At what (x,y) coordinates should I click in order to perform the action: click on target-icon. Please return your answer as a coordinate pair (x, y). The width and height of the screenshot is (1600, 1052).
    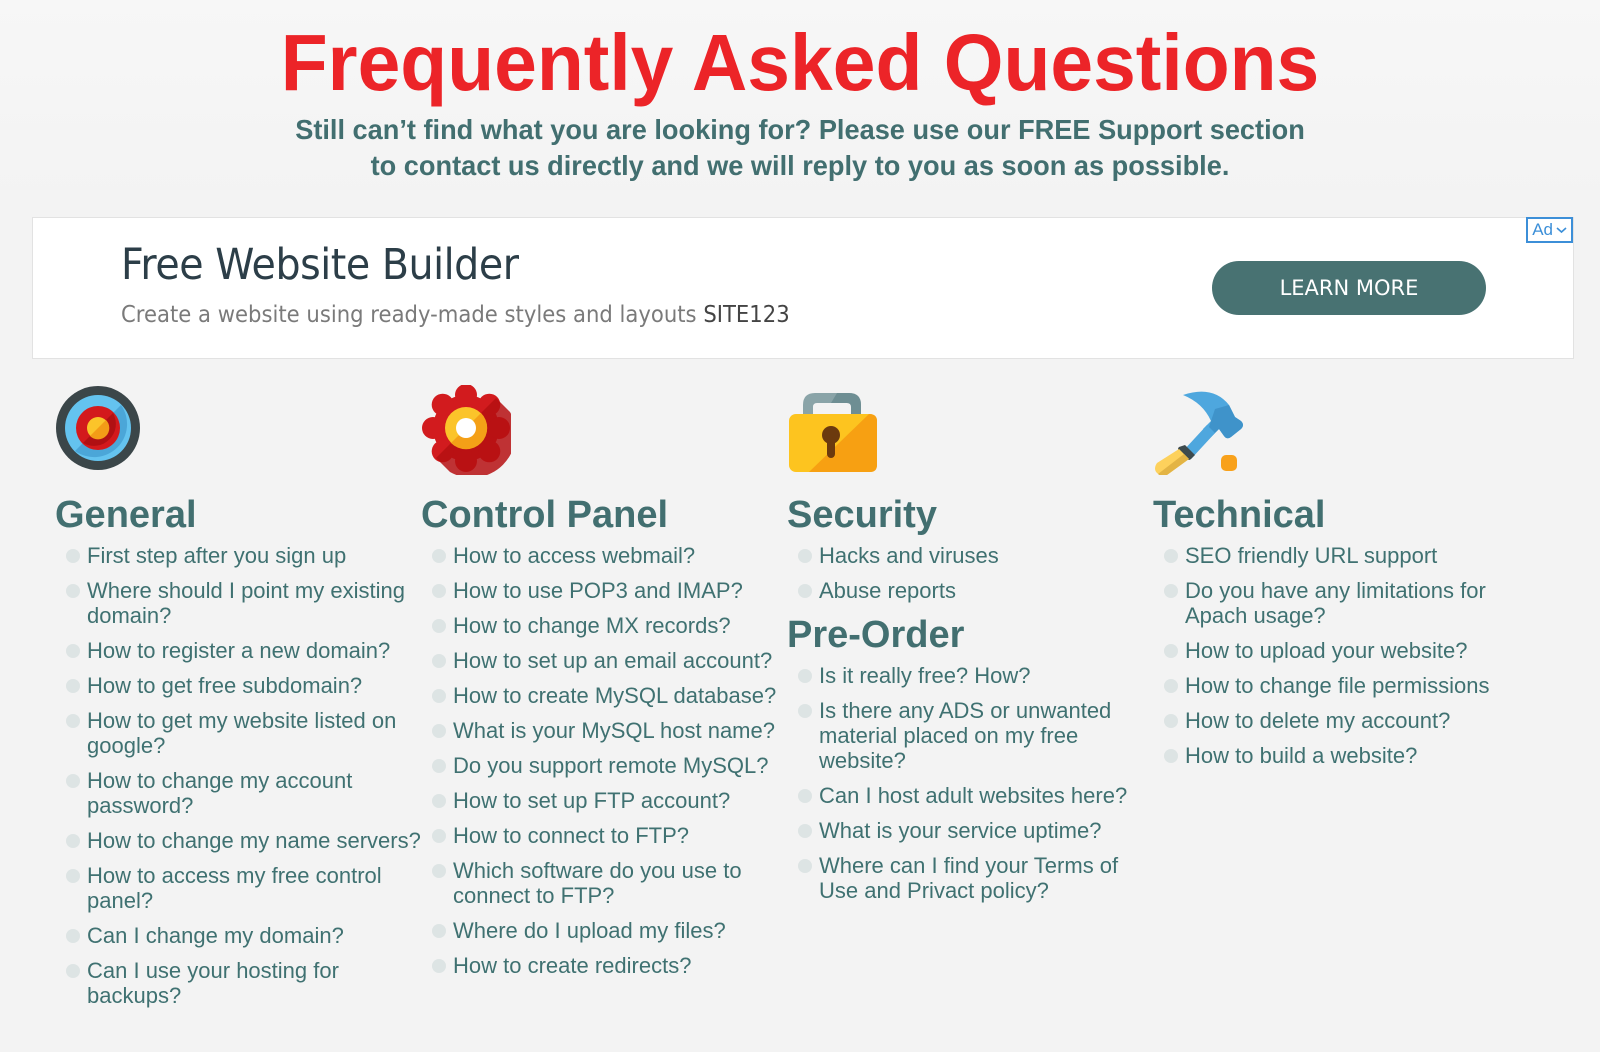
    Looking at the image, I should click on (98, 428).